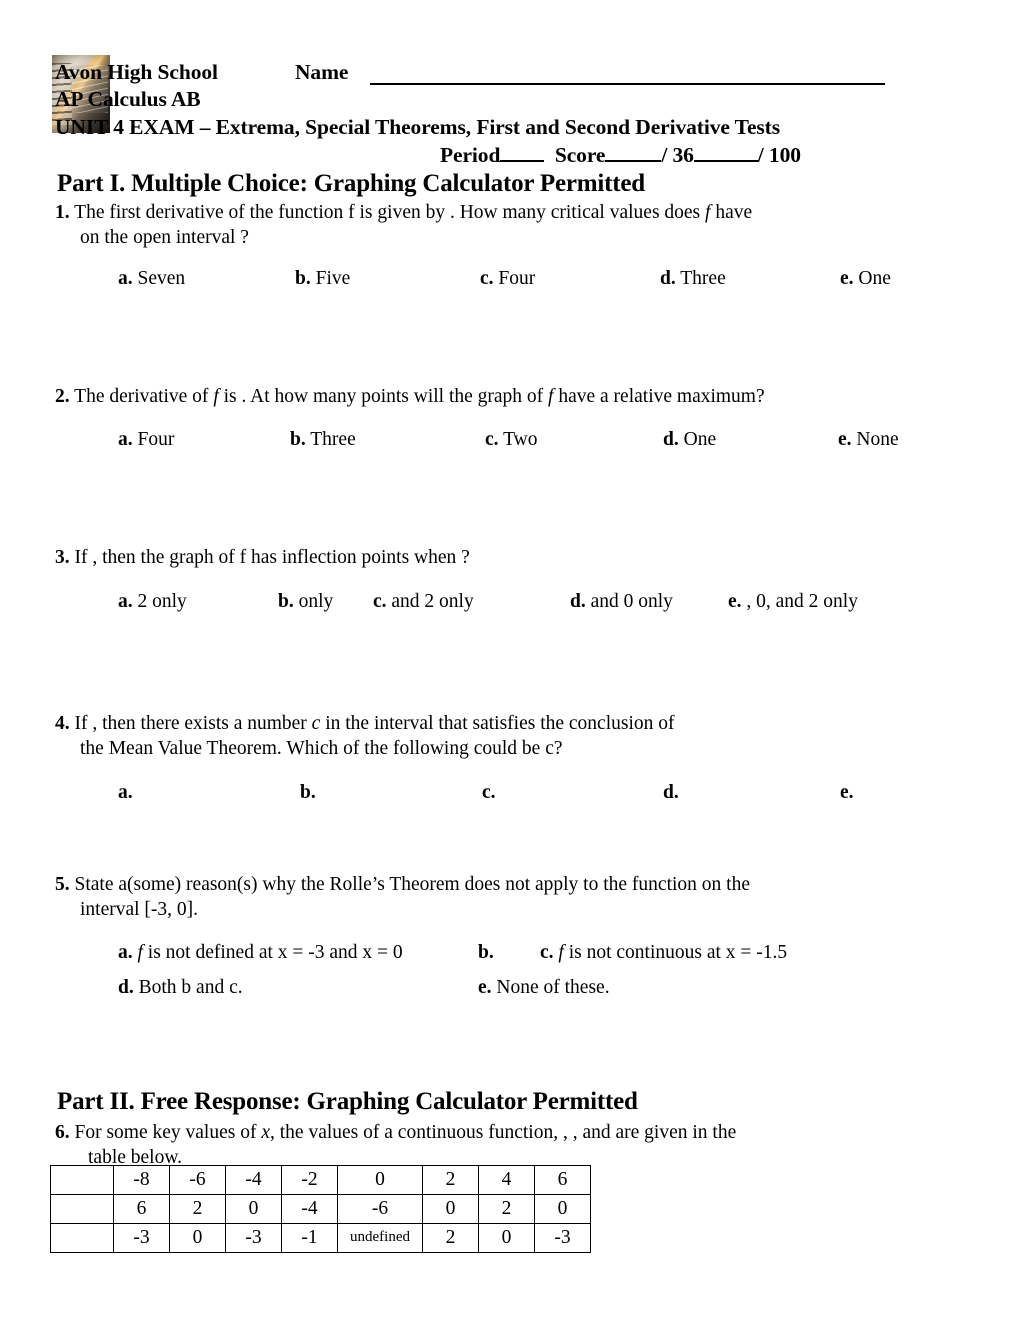 The image size is (1020, 1320). Describe the element at coordinates (190, 723) in the screenshot. I see `question-4-text-a: If , then there exists a number` at that location.